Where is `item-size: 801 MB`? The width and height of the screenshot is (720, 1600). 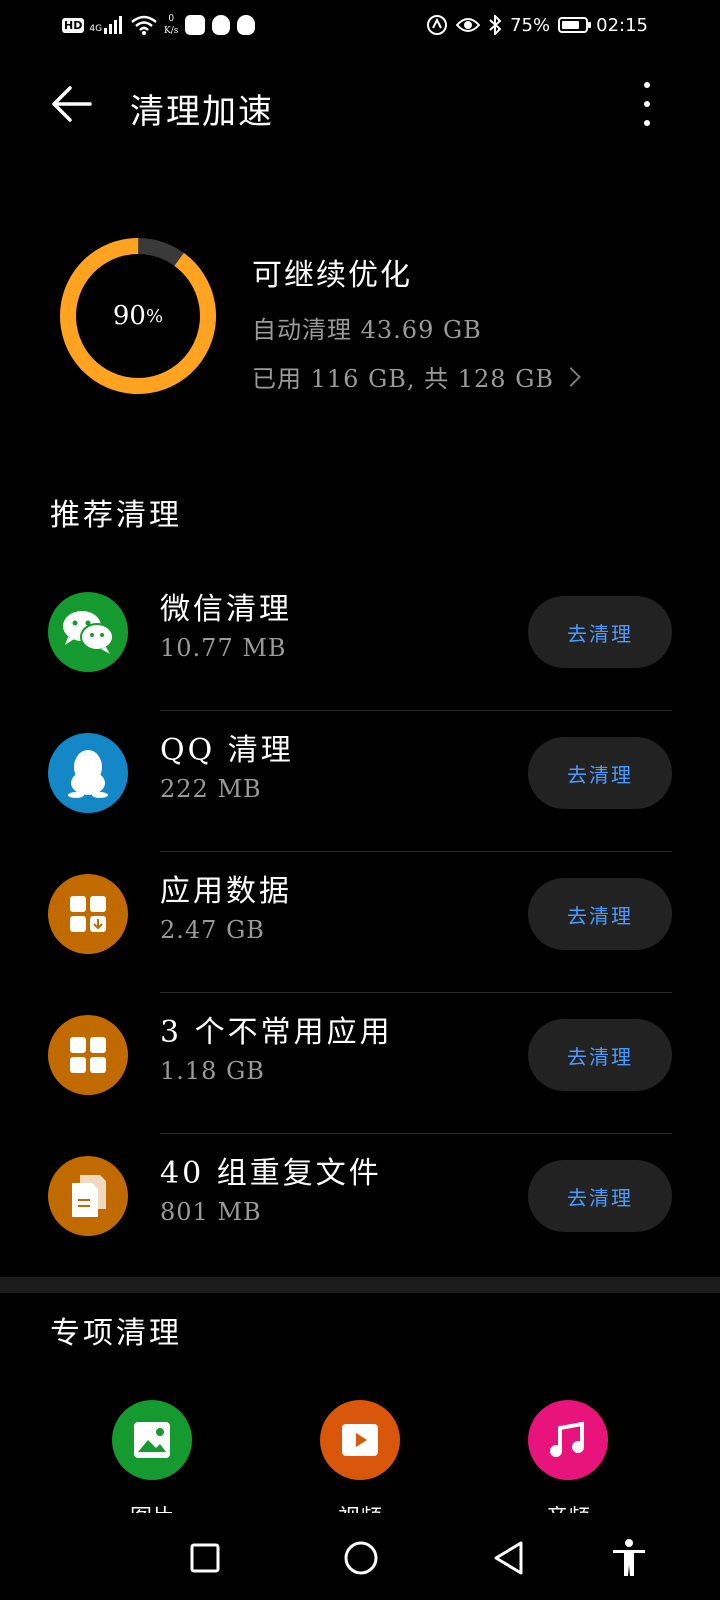 item-size: 801 MB is located at coordinates (211, 1212).